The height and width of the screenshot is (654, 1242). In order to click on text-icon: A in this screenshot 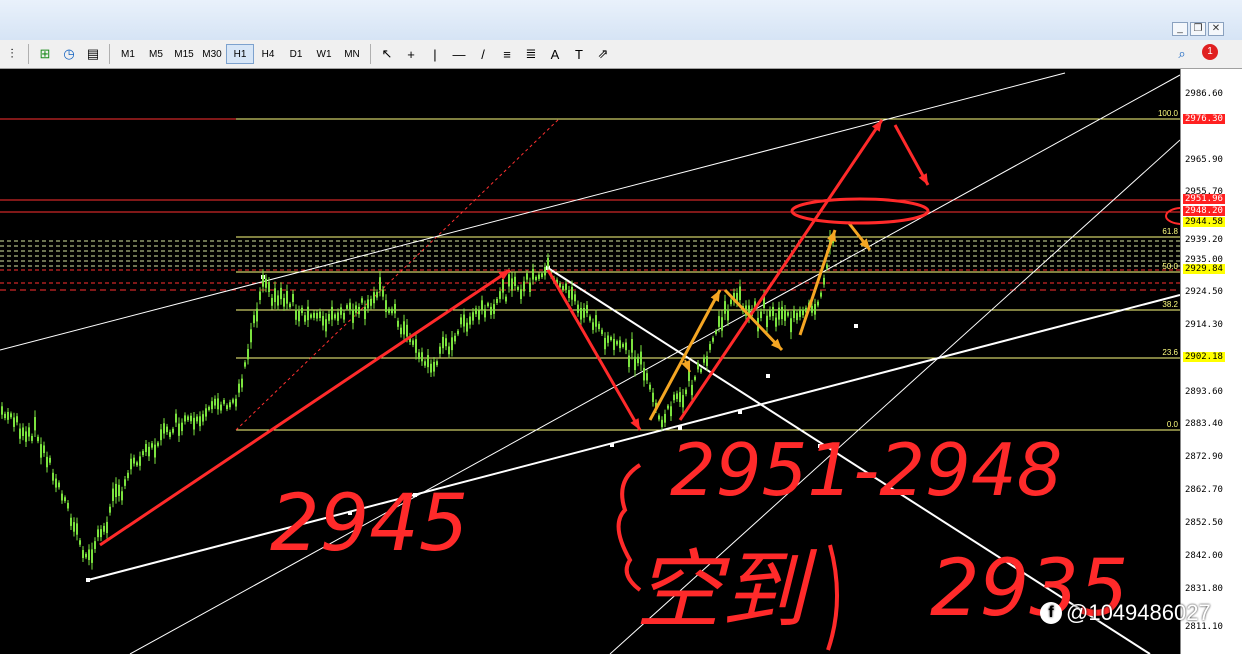, I will do `click(555, 54)`.